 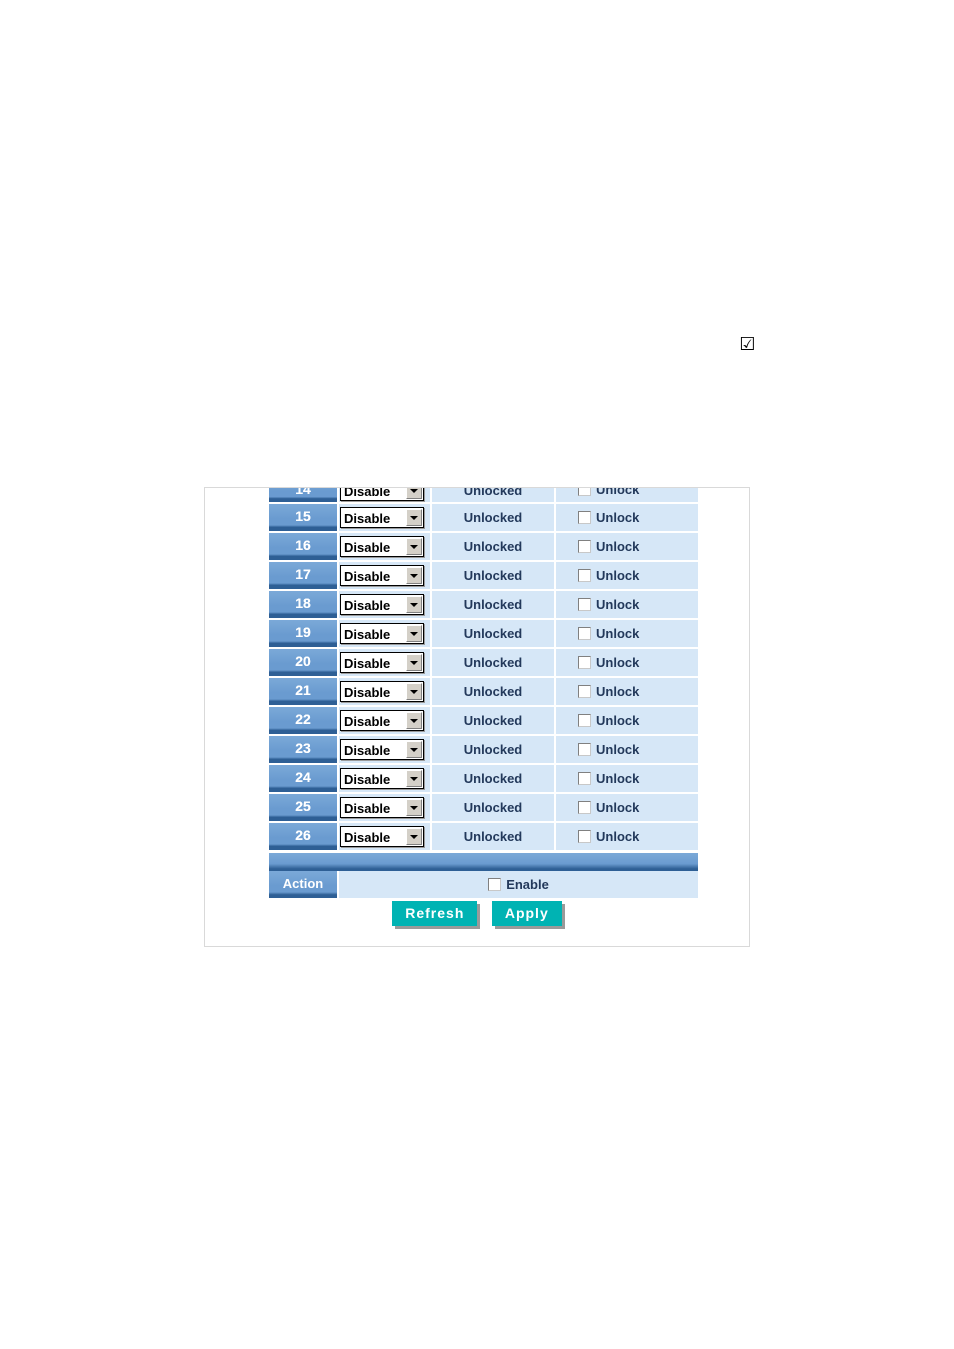 I want to click on refresh-button: Refresh, so click(x=435, y=913).